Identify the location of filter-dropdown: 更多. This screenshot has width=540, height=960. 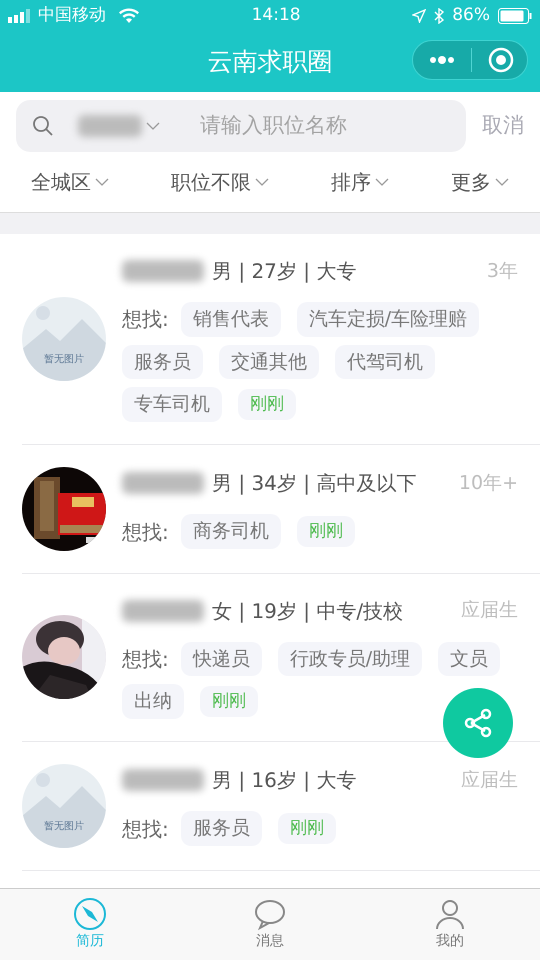
(480, 182).